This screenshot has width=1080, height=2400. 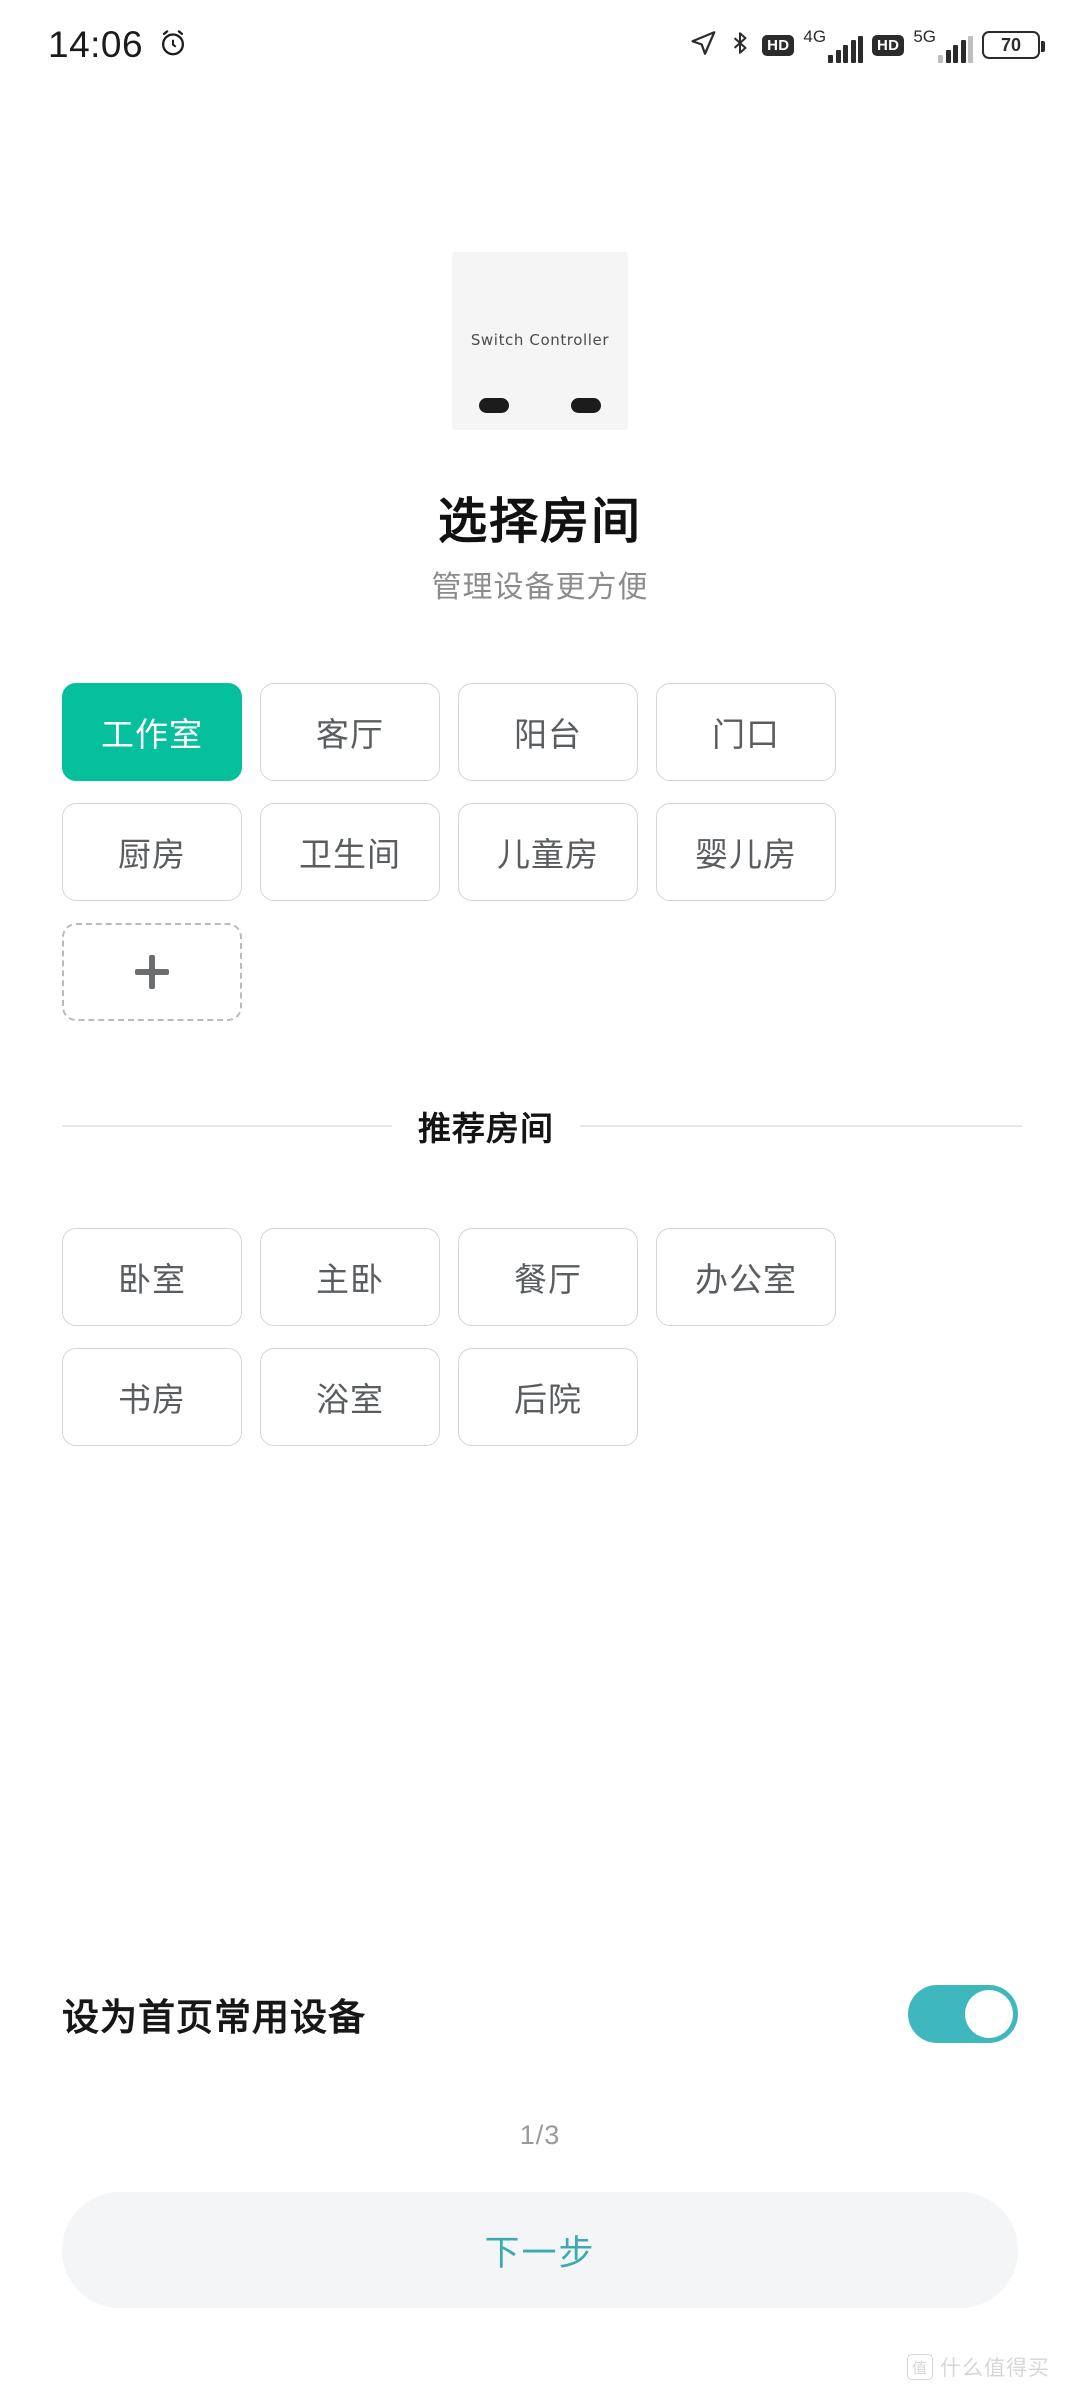 I want to click on recommend-chip-label: 餐厅, so click(x=548, y=1279).